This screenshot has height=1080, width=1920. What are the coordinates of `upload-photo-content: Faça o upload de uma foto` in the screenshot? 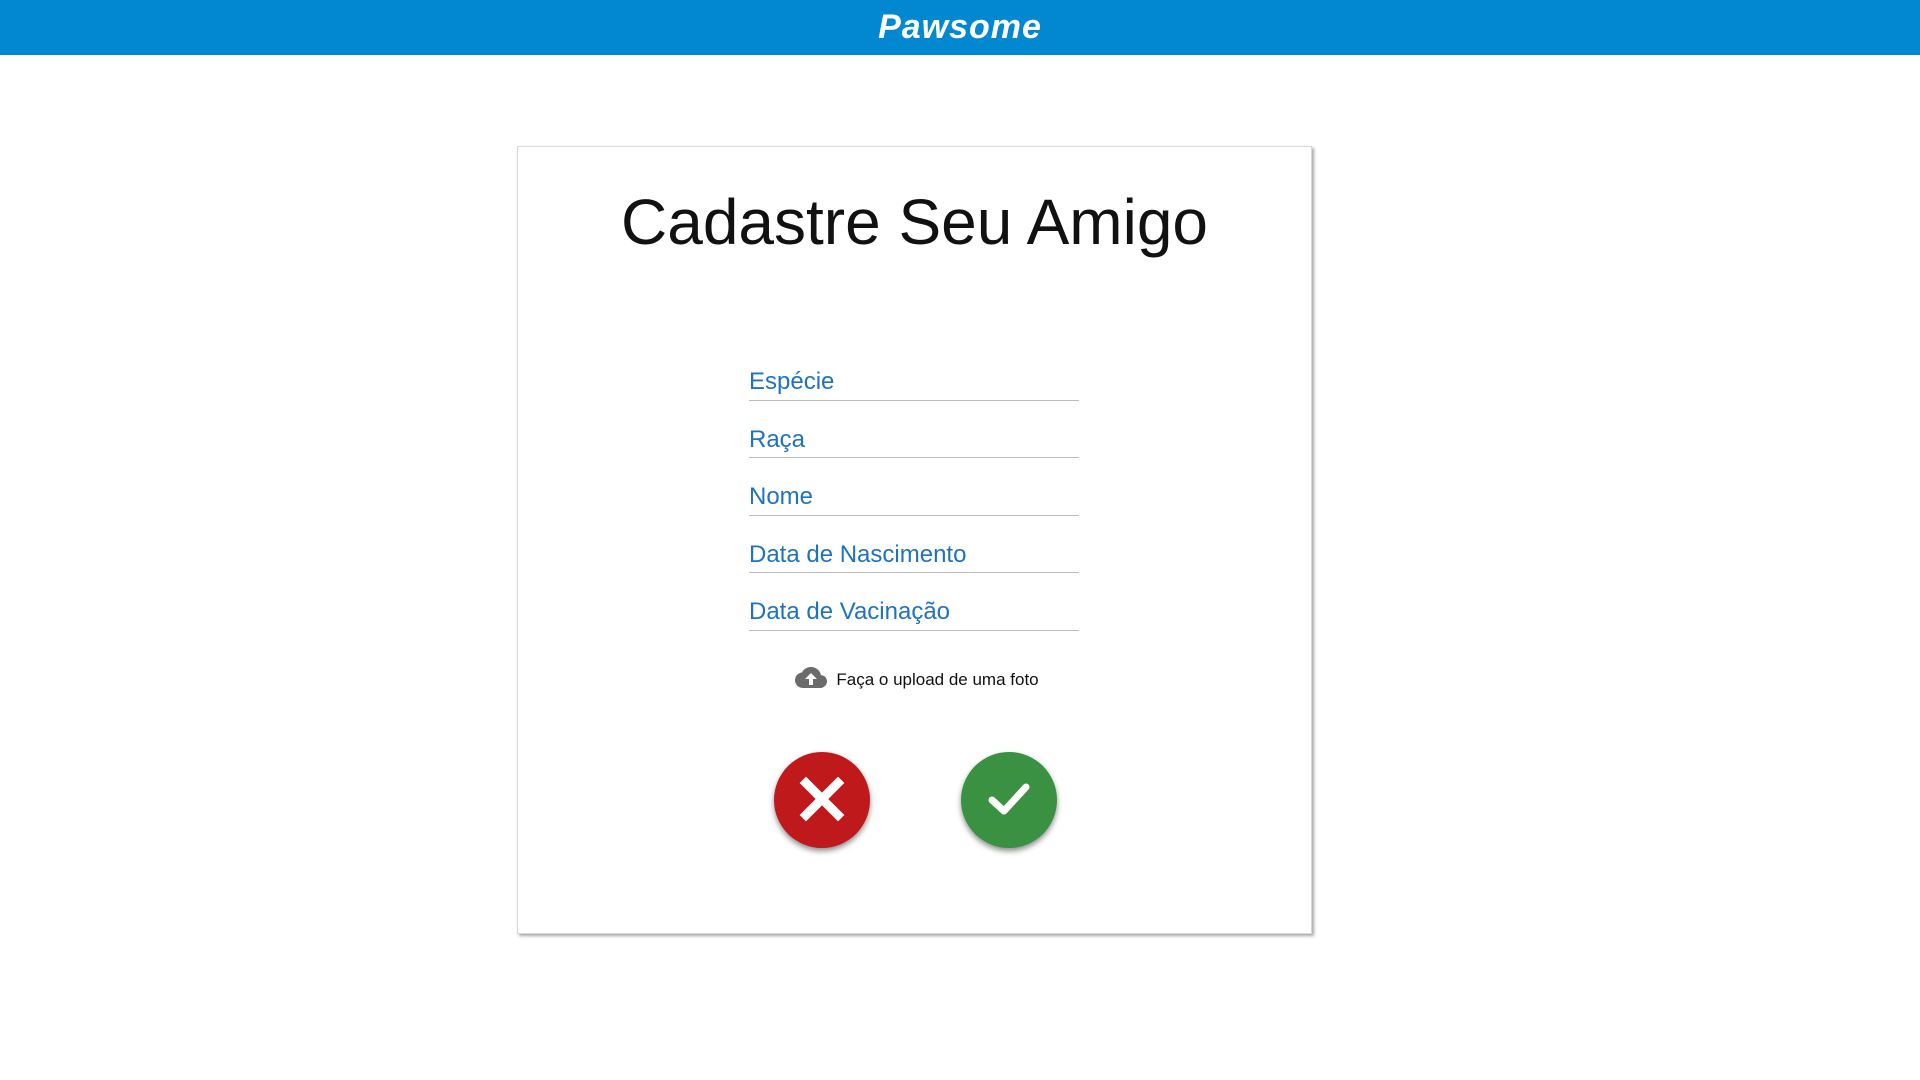 It's located at (914, 679).